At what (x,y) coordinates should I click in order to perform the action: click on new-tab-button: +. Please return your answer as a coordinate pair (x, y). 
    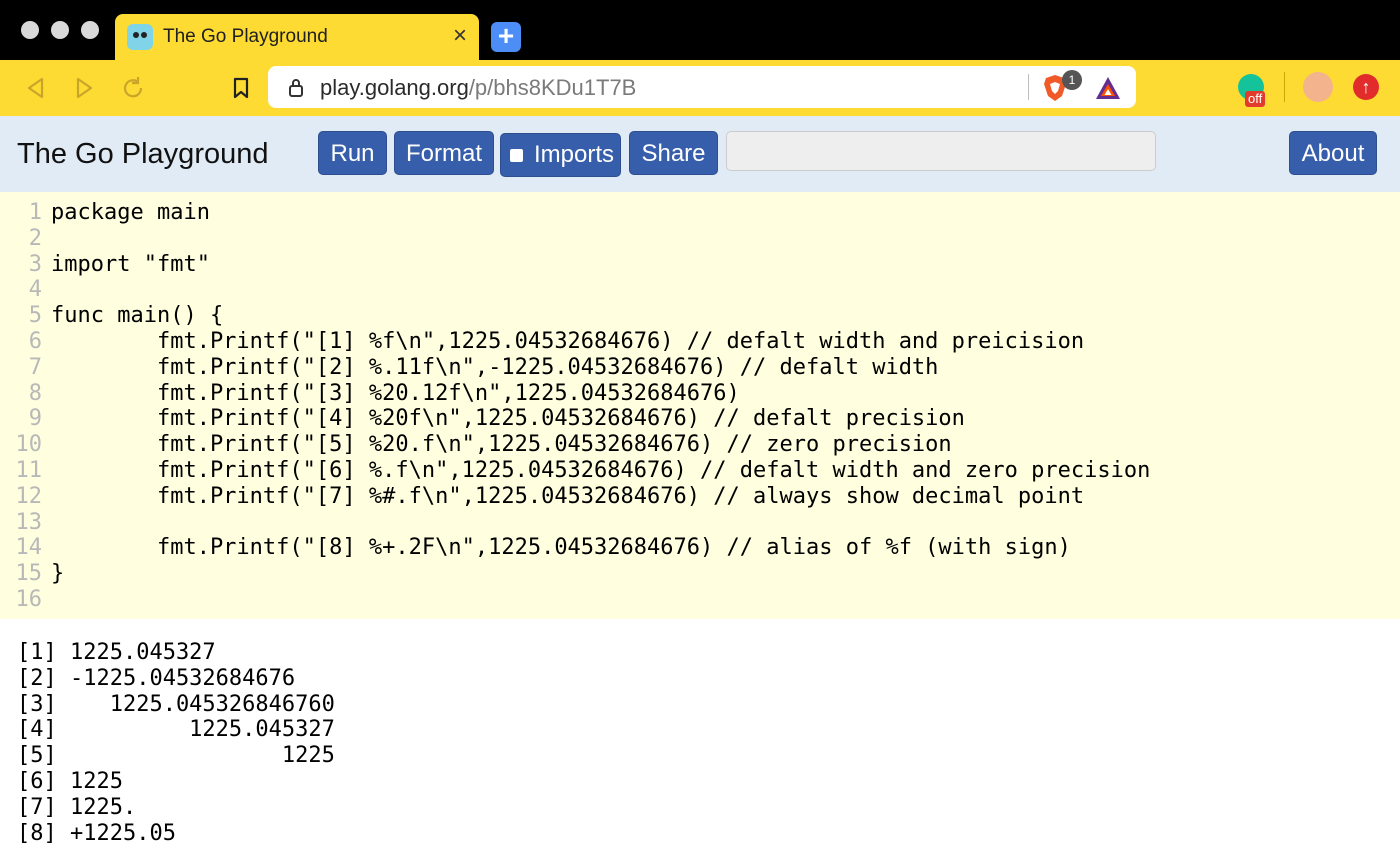
    Looking at the image, I should click on (506, 37).